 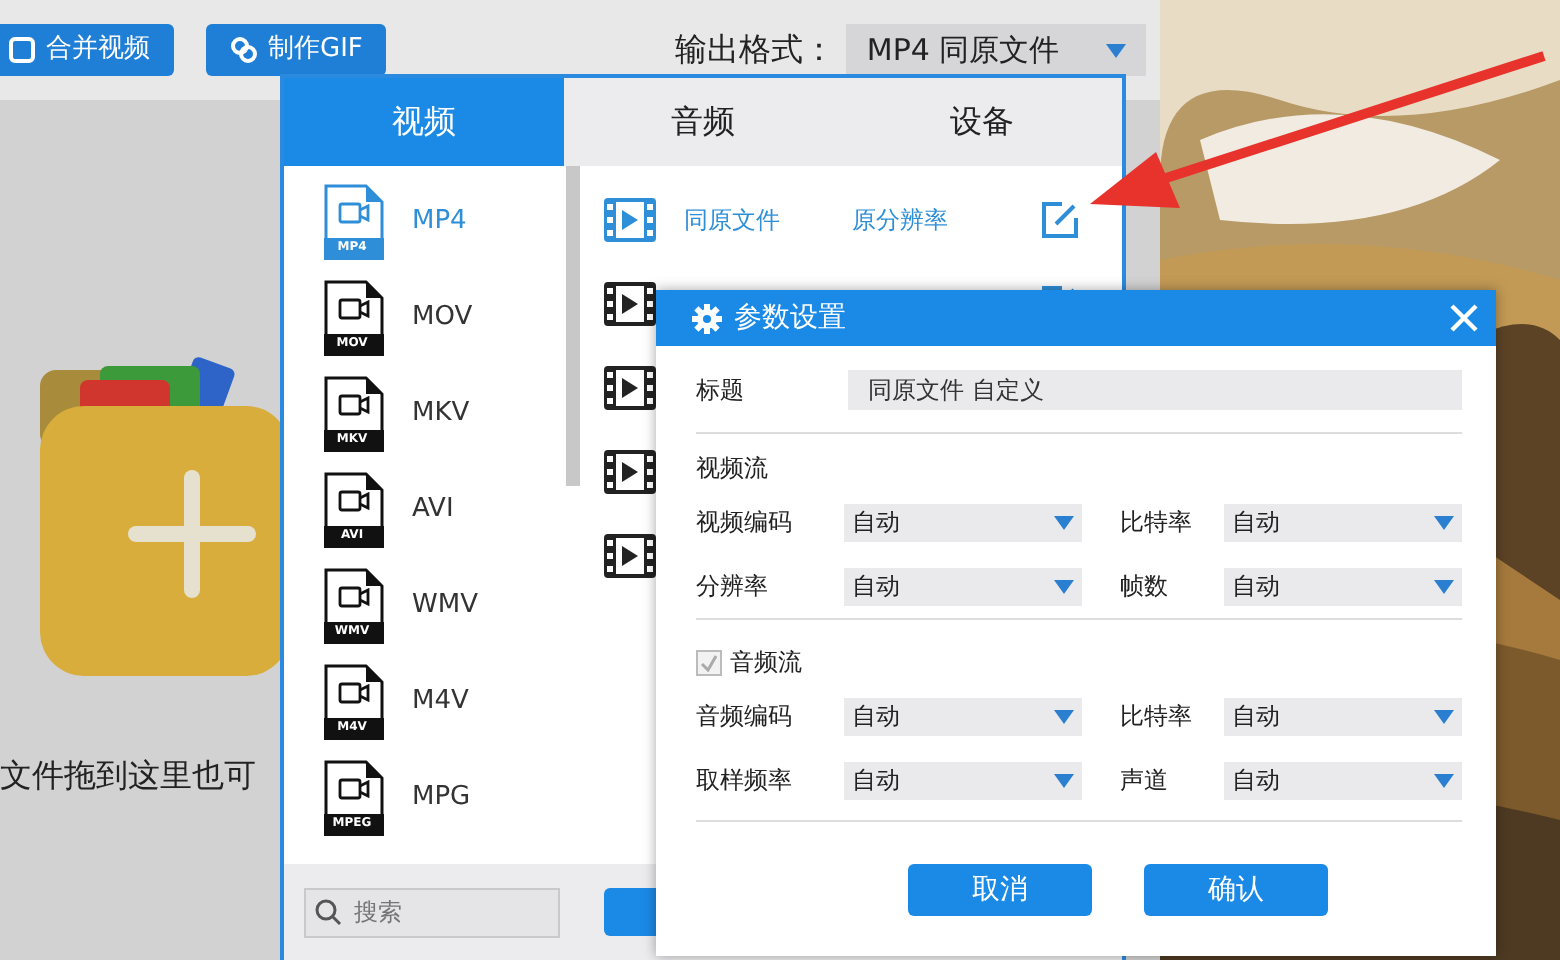 I want to click on category-tab: 音频, so click(x=703, y=122).